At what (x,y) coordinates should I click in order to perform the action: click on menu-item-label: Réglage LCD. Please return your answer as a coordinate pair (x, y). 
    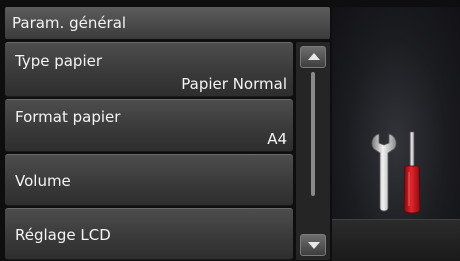
    Looking at the image, I should click on (63, 235).